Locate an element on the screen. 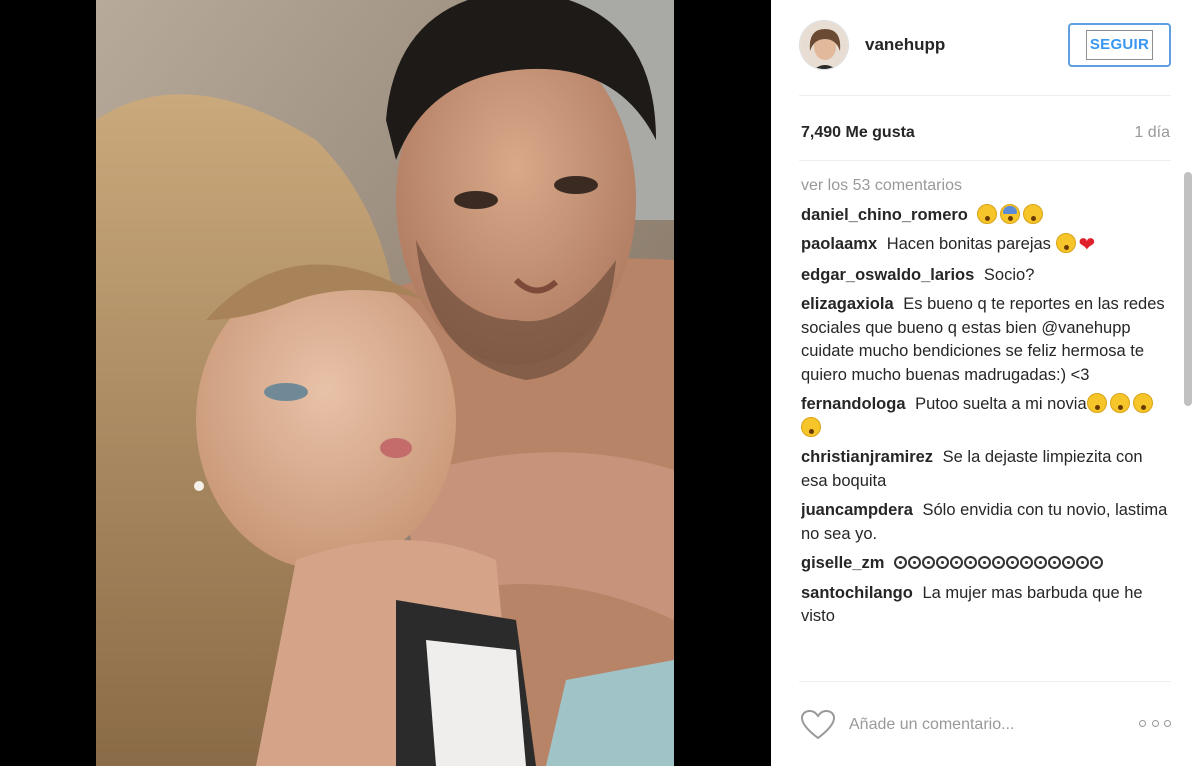  view-all-comments-link: ver los 53 comentarios is located at coordinates (986, 186).